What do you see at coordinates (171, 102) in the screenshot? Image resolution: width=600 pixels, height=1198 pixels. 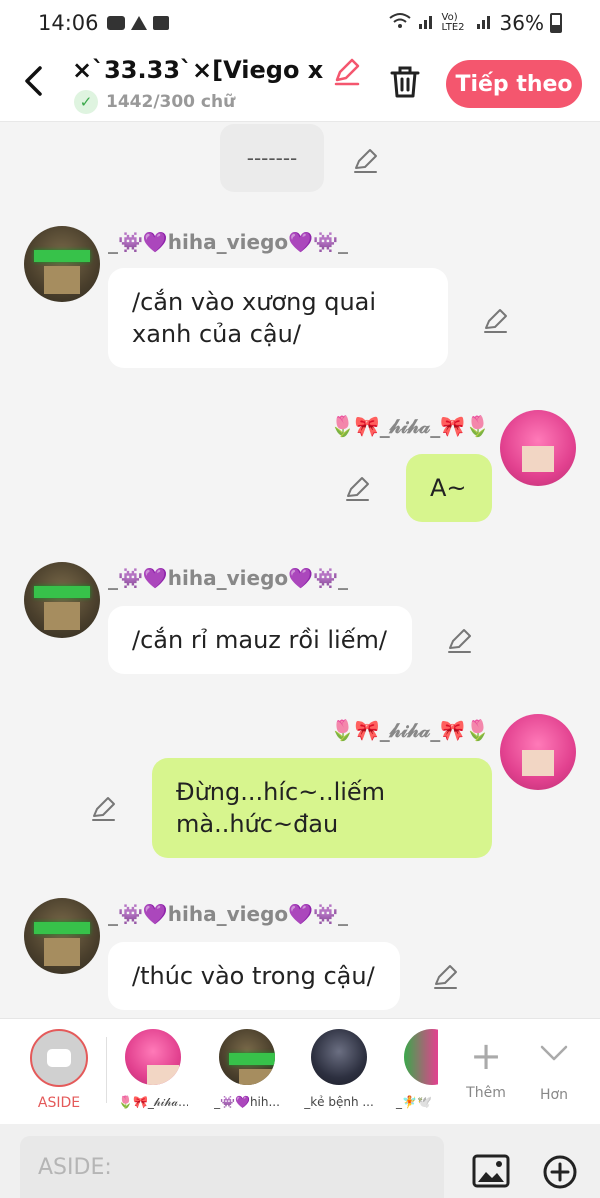 I see `word-count-text: 1442/300 chữ` at bounding box center [171, 102].